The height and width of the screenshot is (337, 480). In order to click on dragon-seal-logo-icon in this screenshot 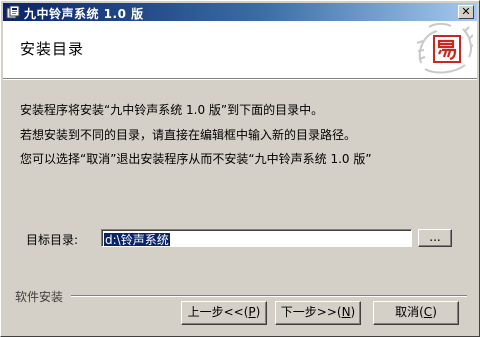, I will do `click(444, 48)`.